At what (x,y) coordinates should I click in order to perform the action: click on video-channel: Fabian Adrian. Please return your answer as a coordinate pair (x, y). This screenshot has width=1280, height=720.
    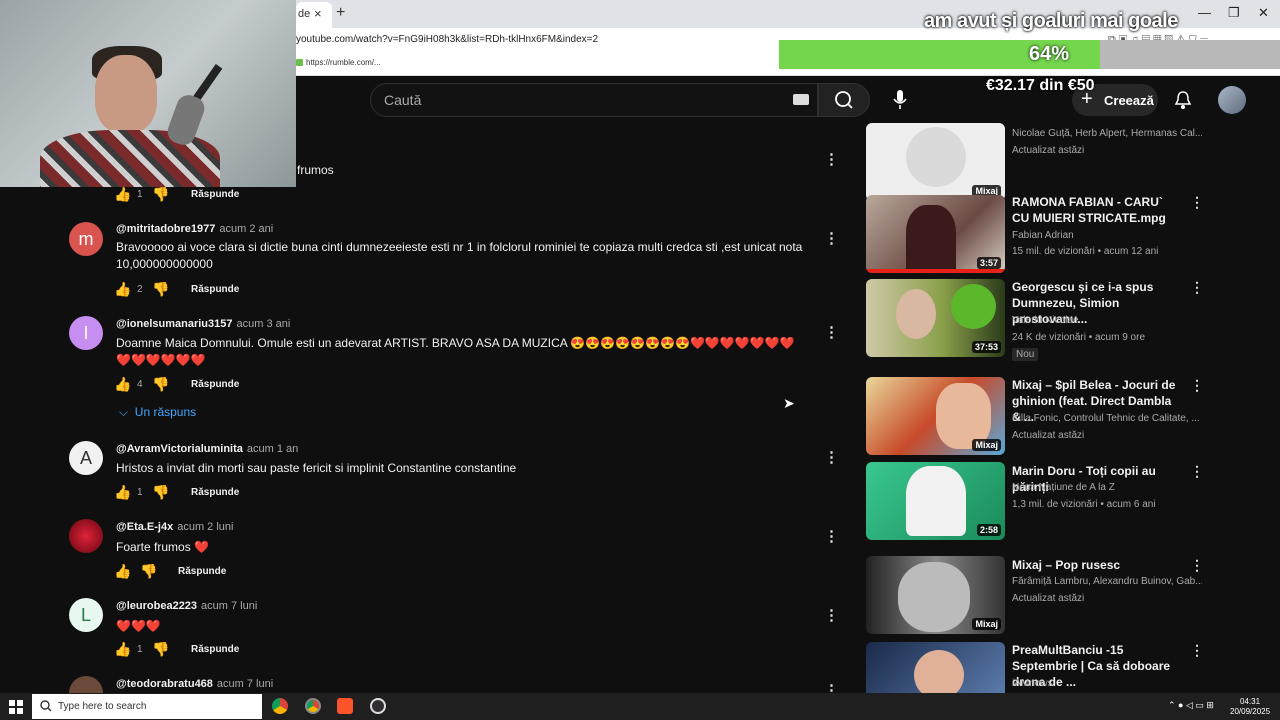
    Looking at the image, I should click on (1107, 235).